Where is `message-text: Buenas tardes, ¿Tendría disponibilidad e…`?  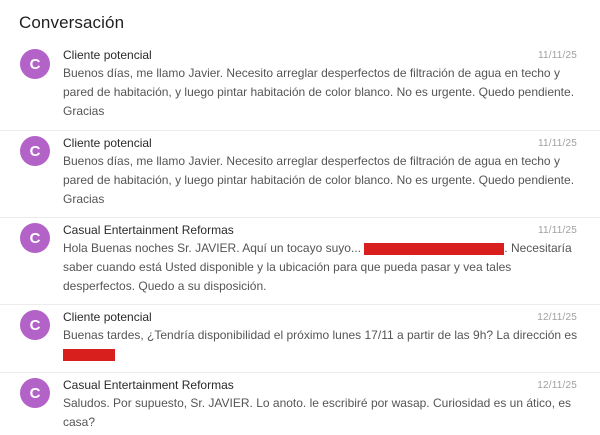
message-text: Buenas tardes, ¿Tendría disponibilidad e… is located at coordinates (321, 345).